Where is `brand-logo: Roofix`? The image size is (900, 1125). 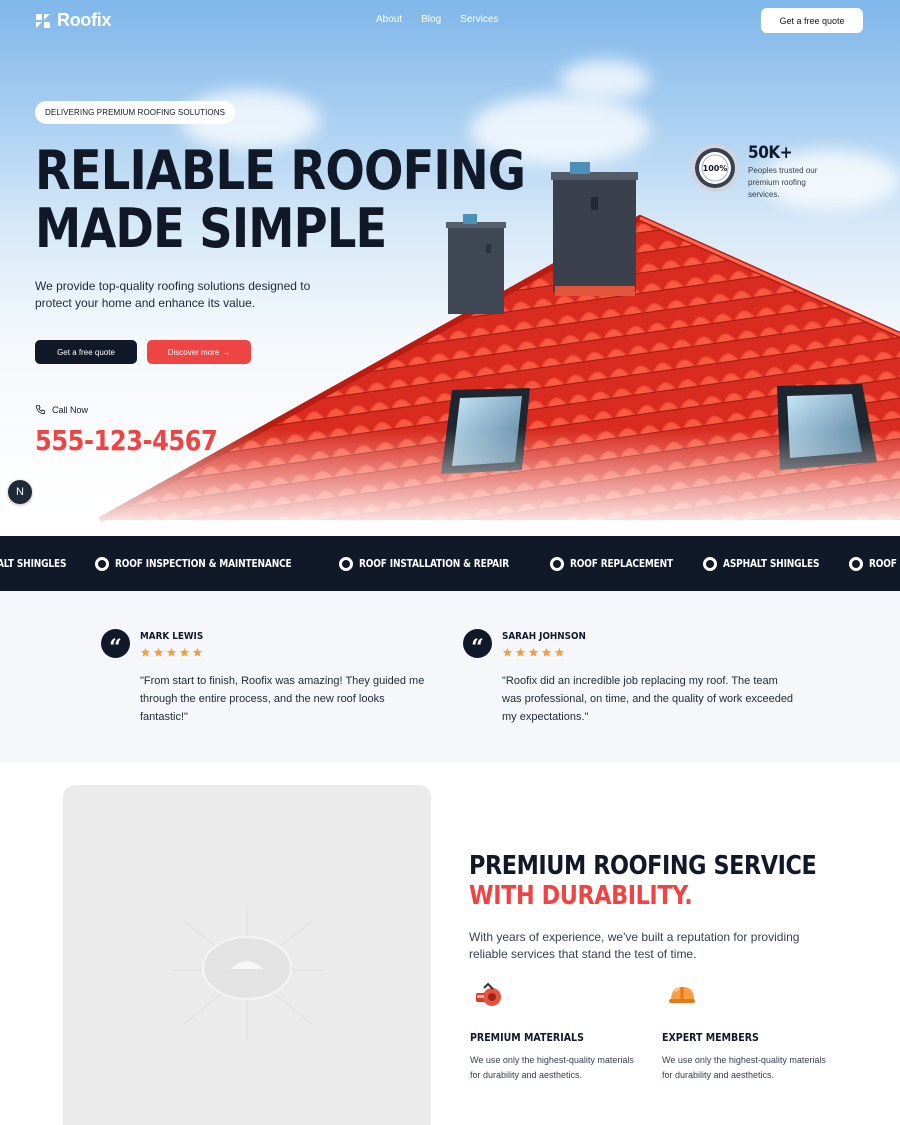 brand-logo: Roofix is located at coordinates (73, 20).